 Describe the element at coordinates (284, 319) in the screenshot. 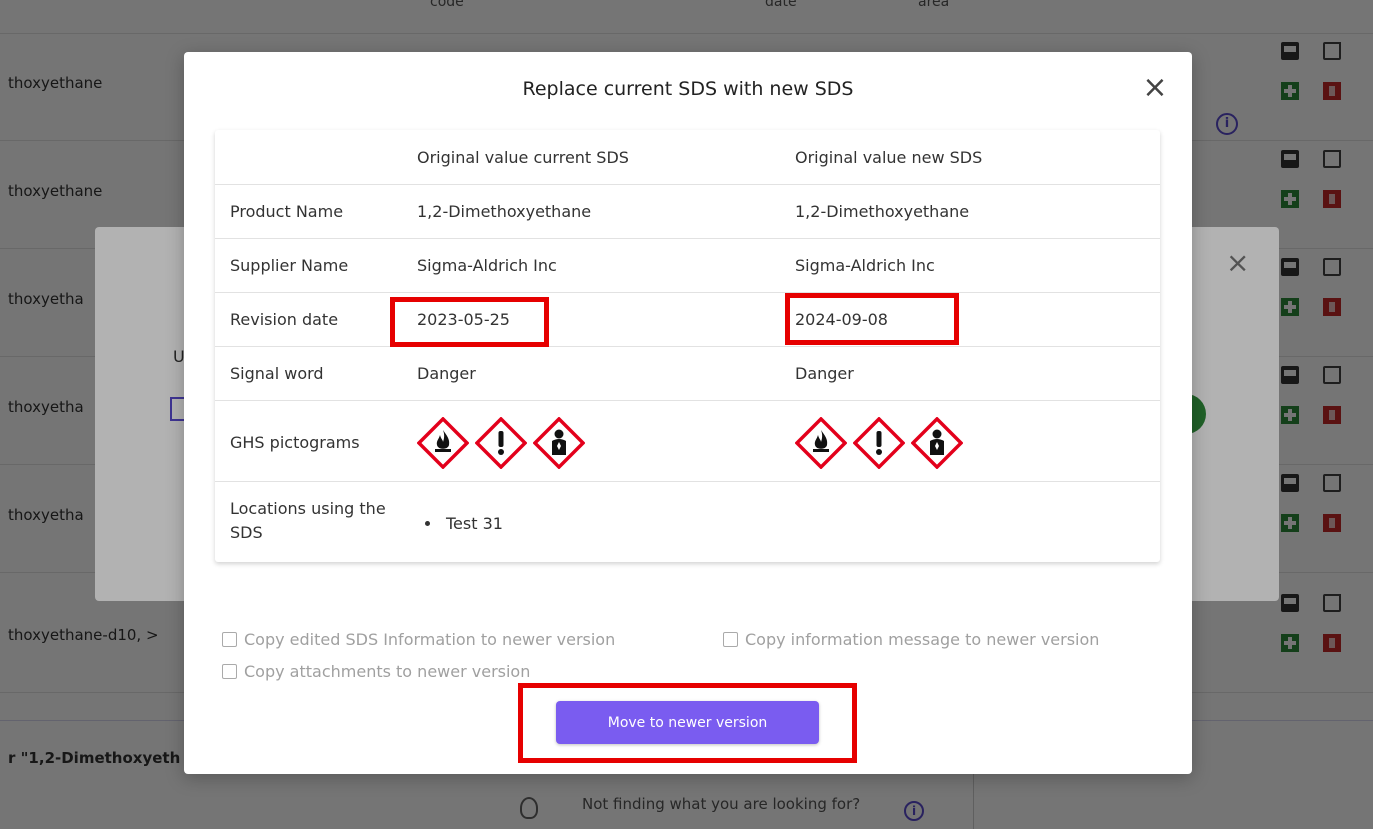

I see `row-label: Revision date` at that location.